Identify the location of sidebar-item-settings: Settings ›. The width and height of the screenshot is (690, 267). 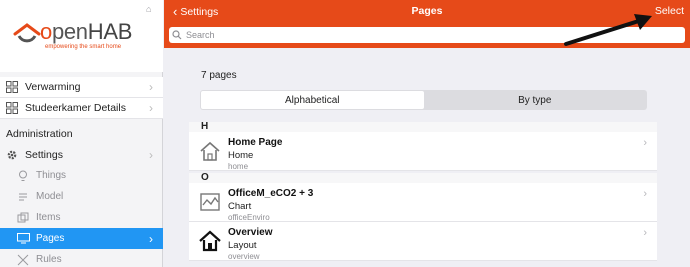
(81, 154).